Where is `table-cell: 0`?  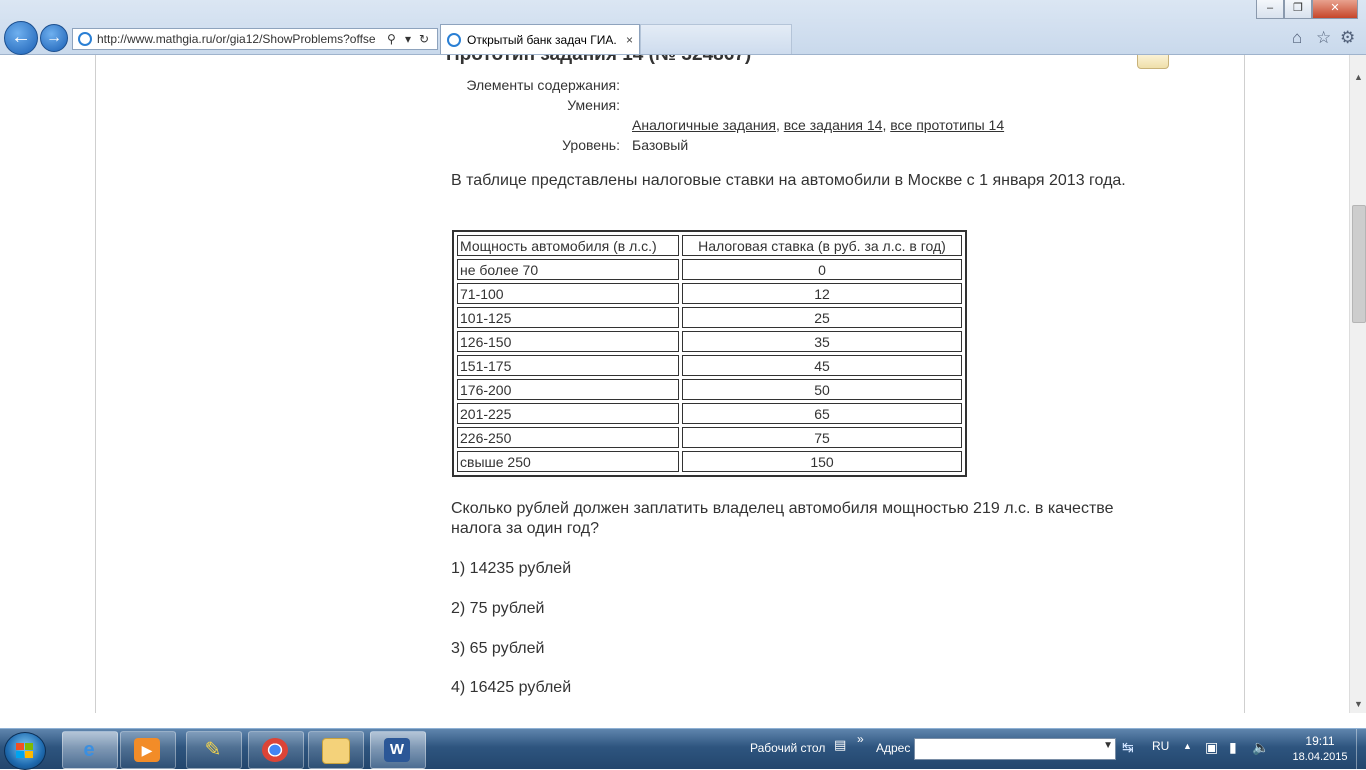
table-cell: 0 is located at coordinates (822, 269).